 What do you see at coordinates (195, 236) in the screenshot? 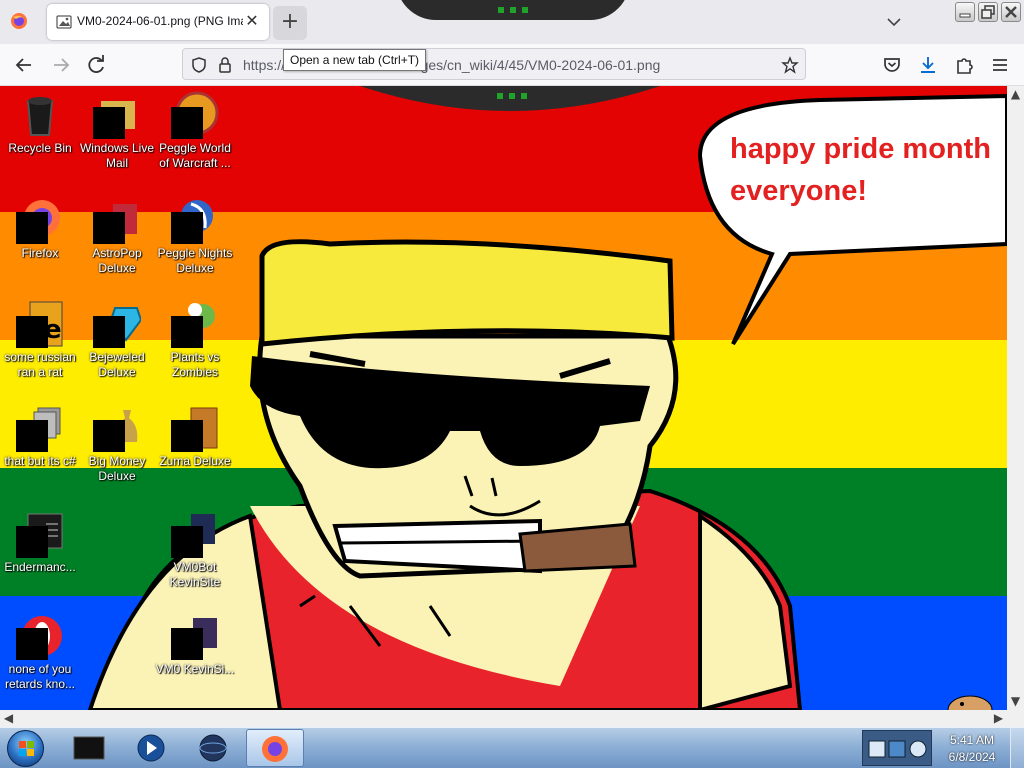
I see `desktop-icon-peggle-nights: Peggle Nights Deluxe` at bounding box center [195, 236].